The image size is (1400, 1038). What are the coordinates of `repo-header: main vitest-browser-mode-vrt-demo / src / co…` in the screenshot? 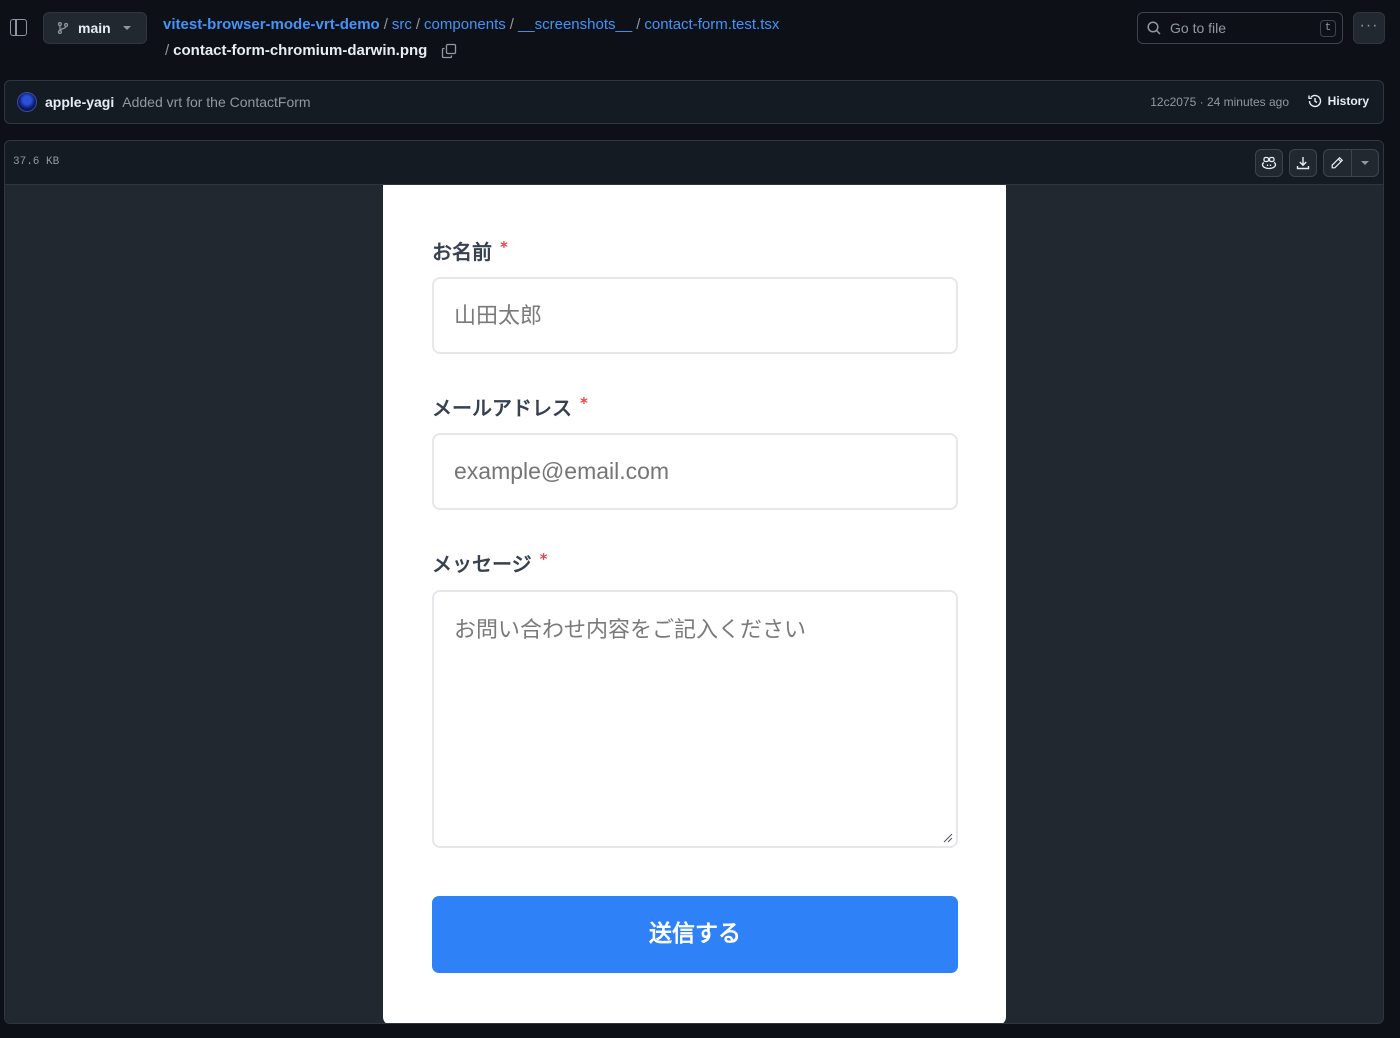 It's located at (700, 39).